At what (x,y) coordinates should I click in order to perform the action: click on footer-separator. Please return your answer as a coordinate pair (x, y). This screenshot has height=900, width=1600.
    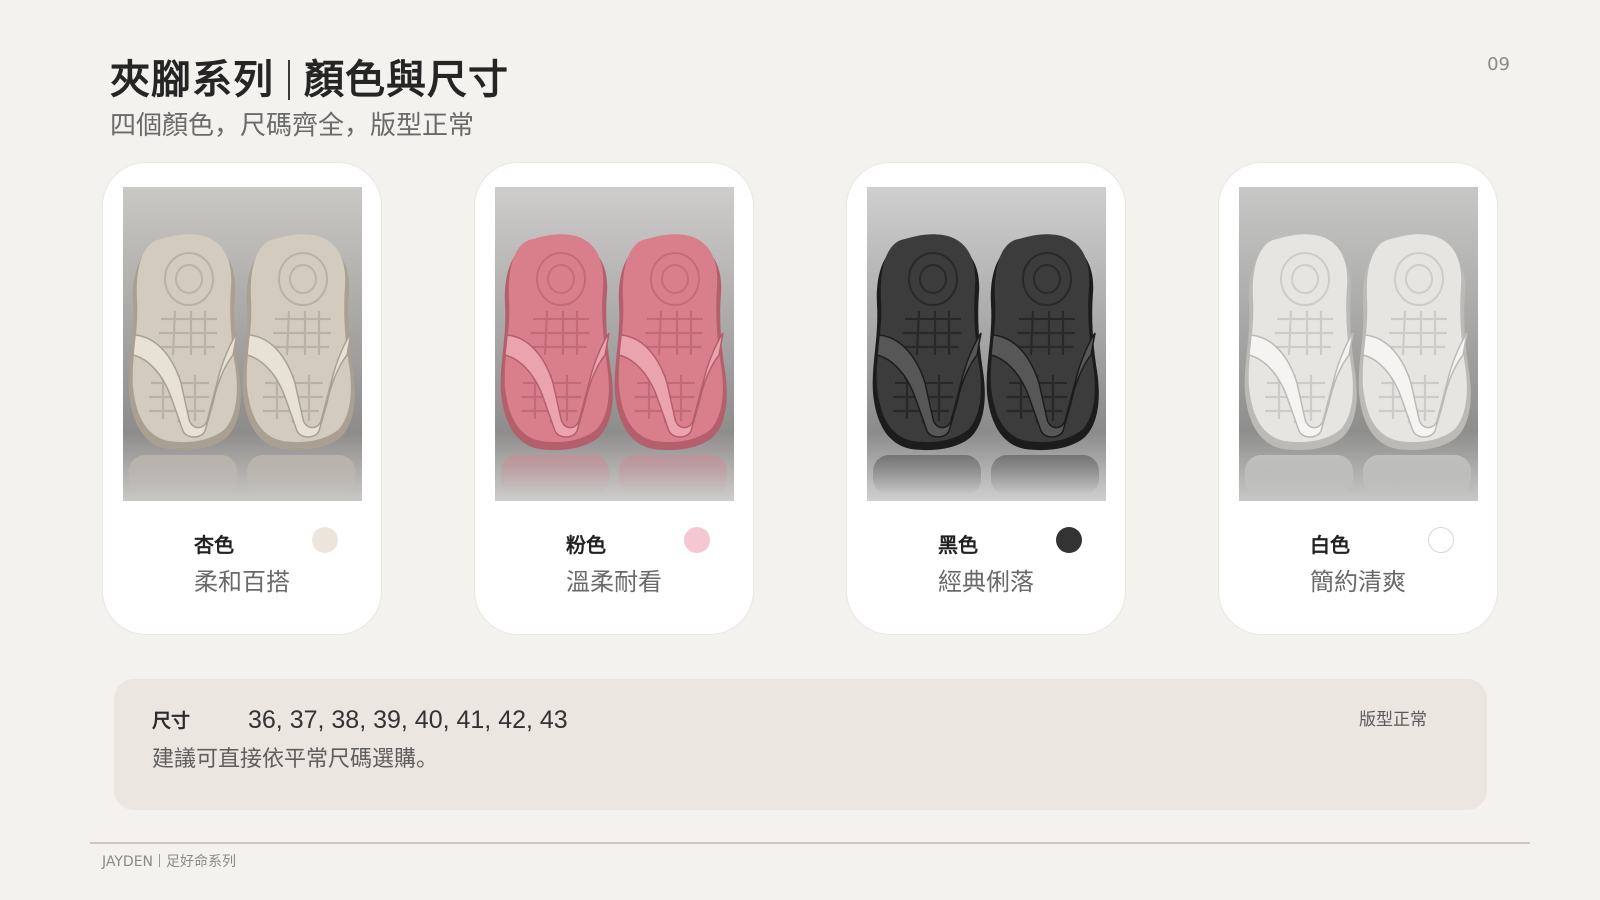
    Looking at the image, I should click on (160, 860).